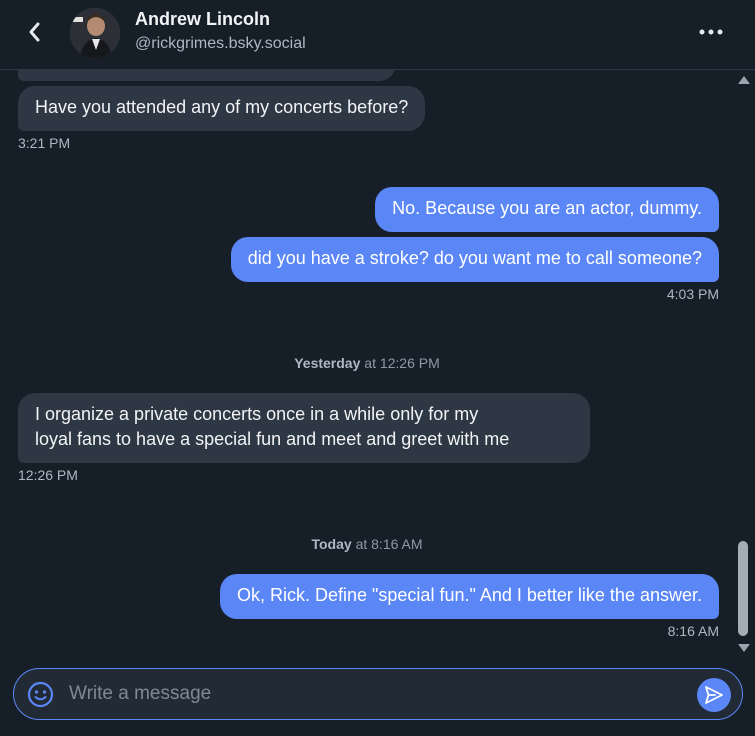  What do you see at coordinates (744, 80) in the screenshot?
I see `scroll-up-arrow-icon` at bounding box center [744, 80].